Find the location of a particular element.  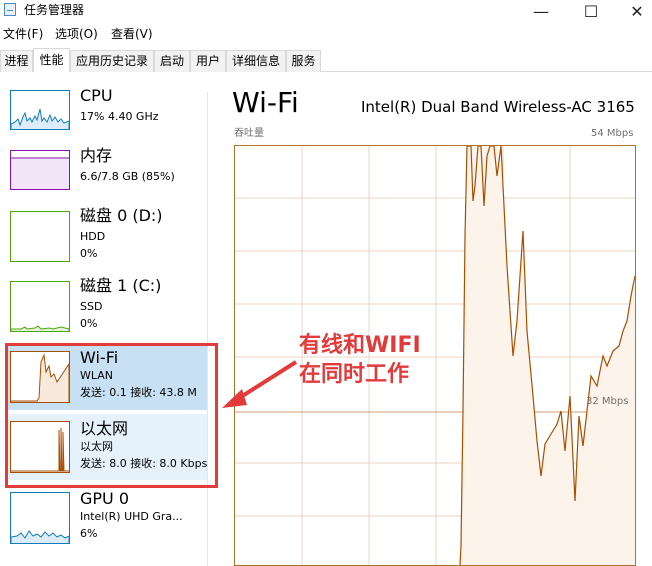

sidebar-item-label: 磁盘 0 (D:) is located at coordinates (121, 215).